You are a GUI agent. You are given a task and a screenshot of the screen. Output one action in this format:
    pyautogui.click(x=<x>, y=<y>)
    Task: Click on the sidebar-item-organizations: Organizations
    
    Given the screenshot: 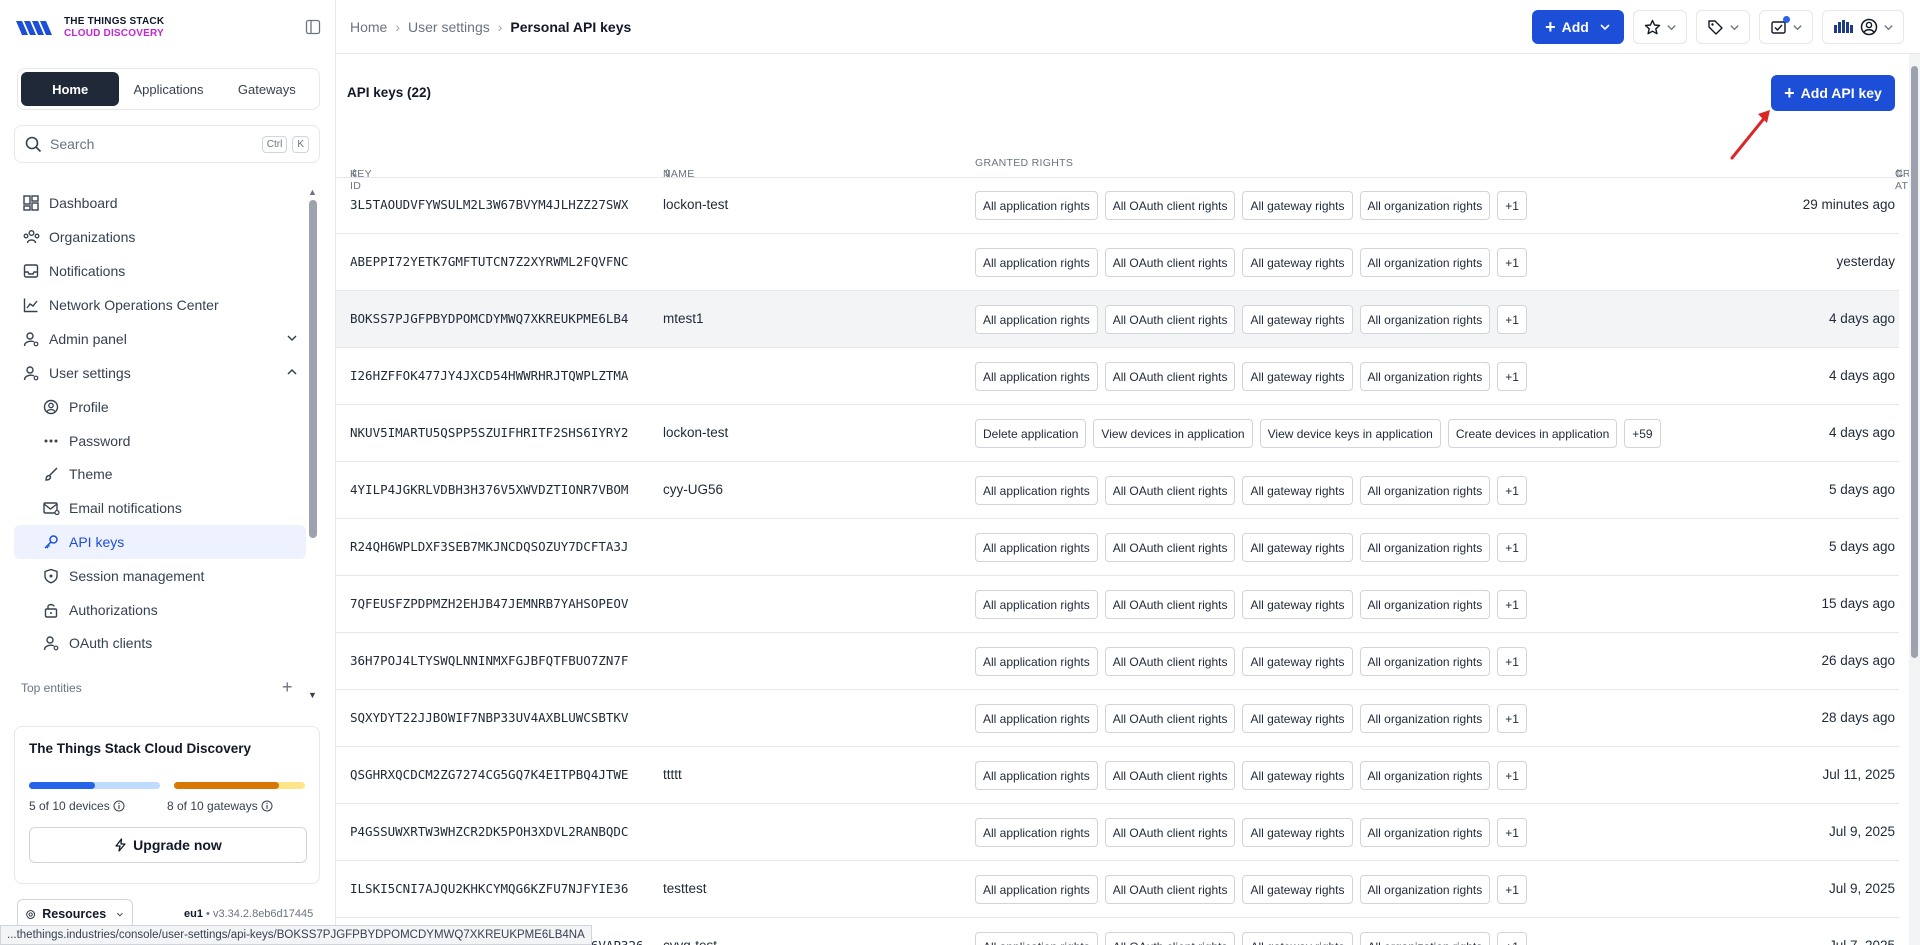 What is the action you would take?
    pyautogui.click(x=160, y=237)
    